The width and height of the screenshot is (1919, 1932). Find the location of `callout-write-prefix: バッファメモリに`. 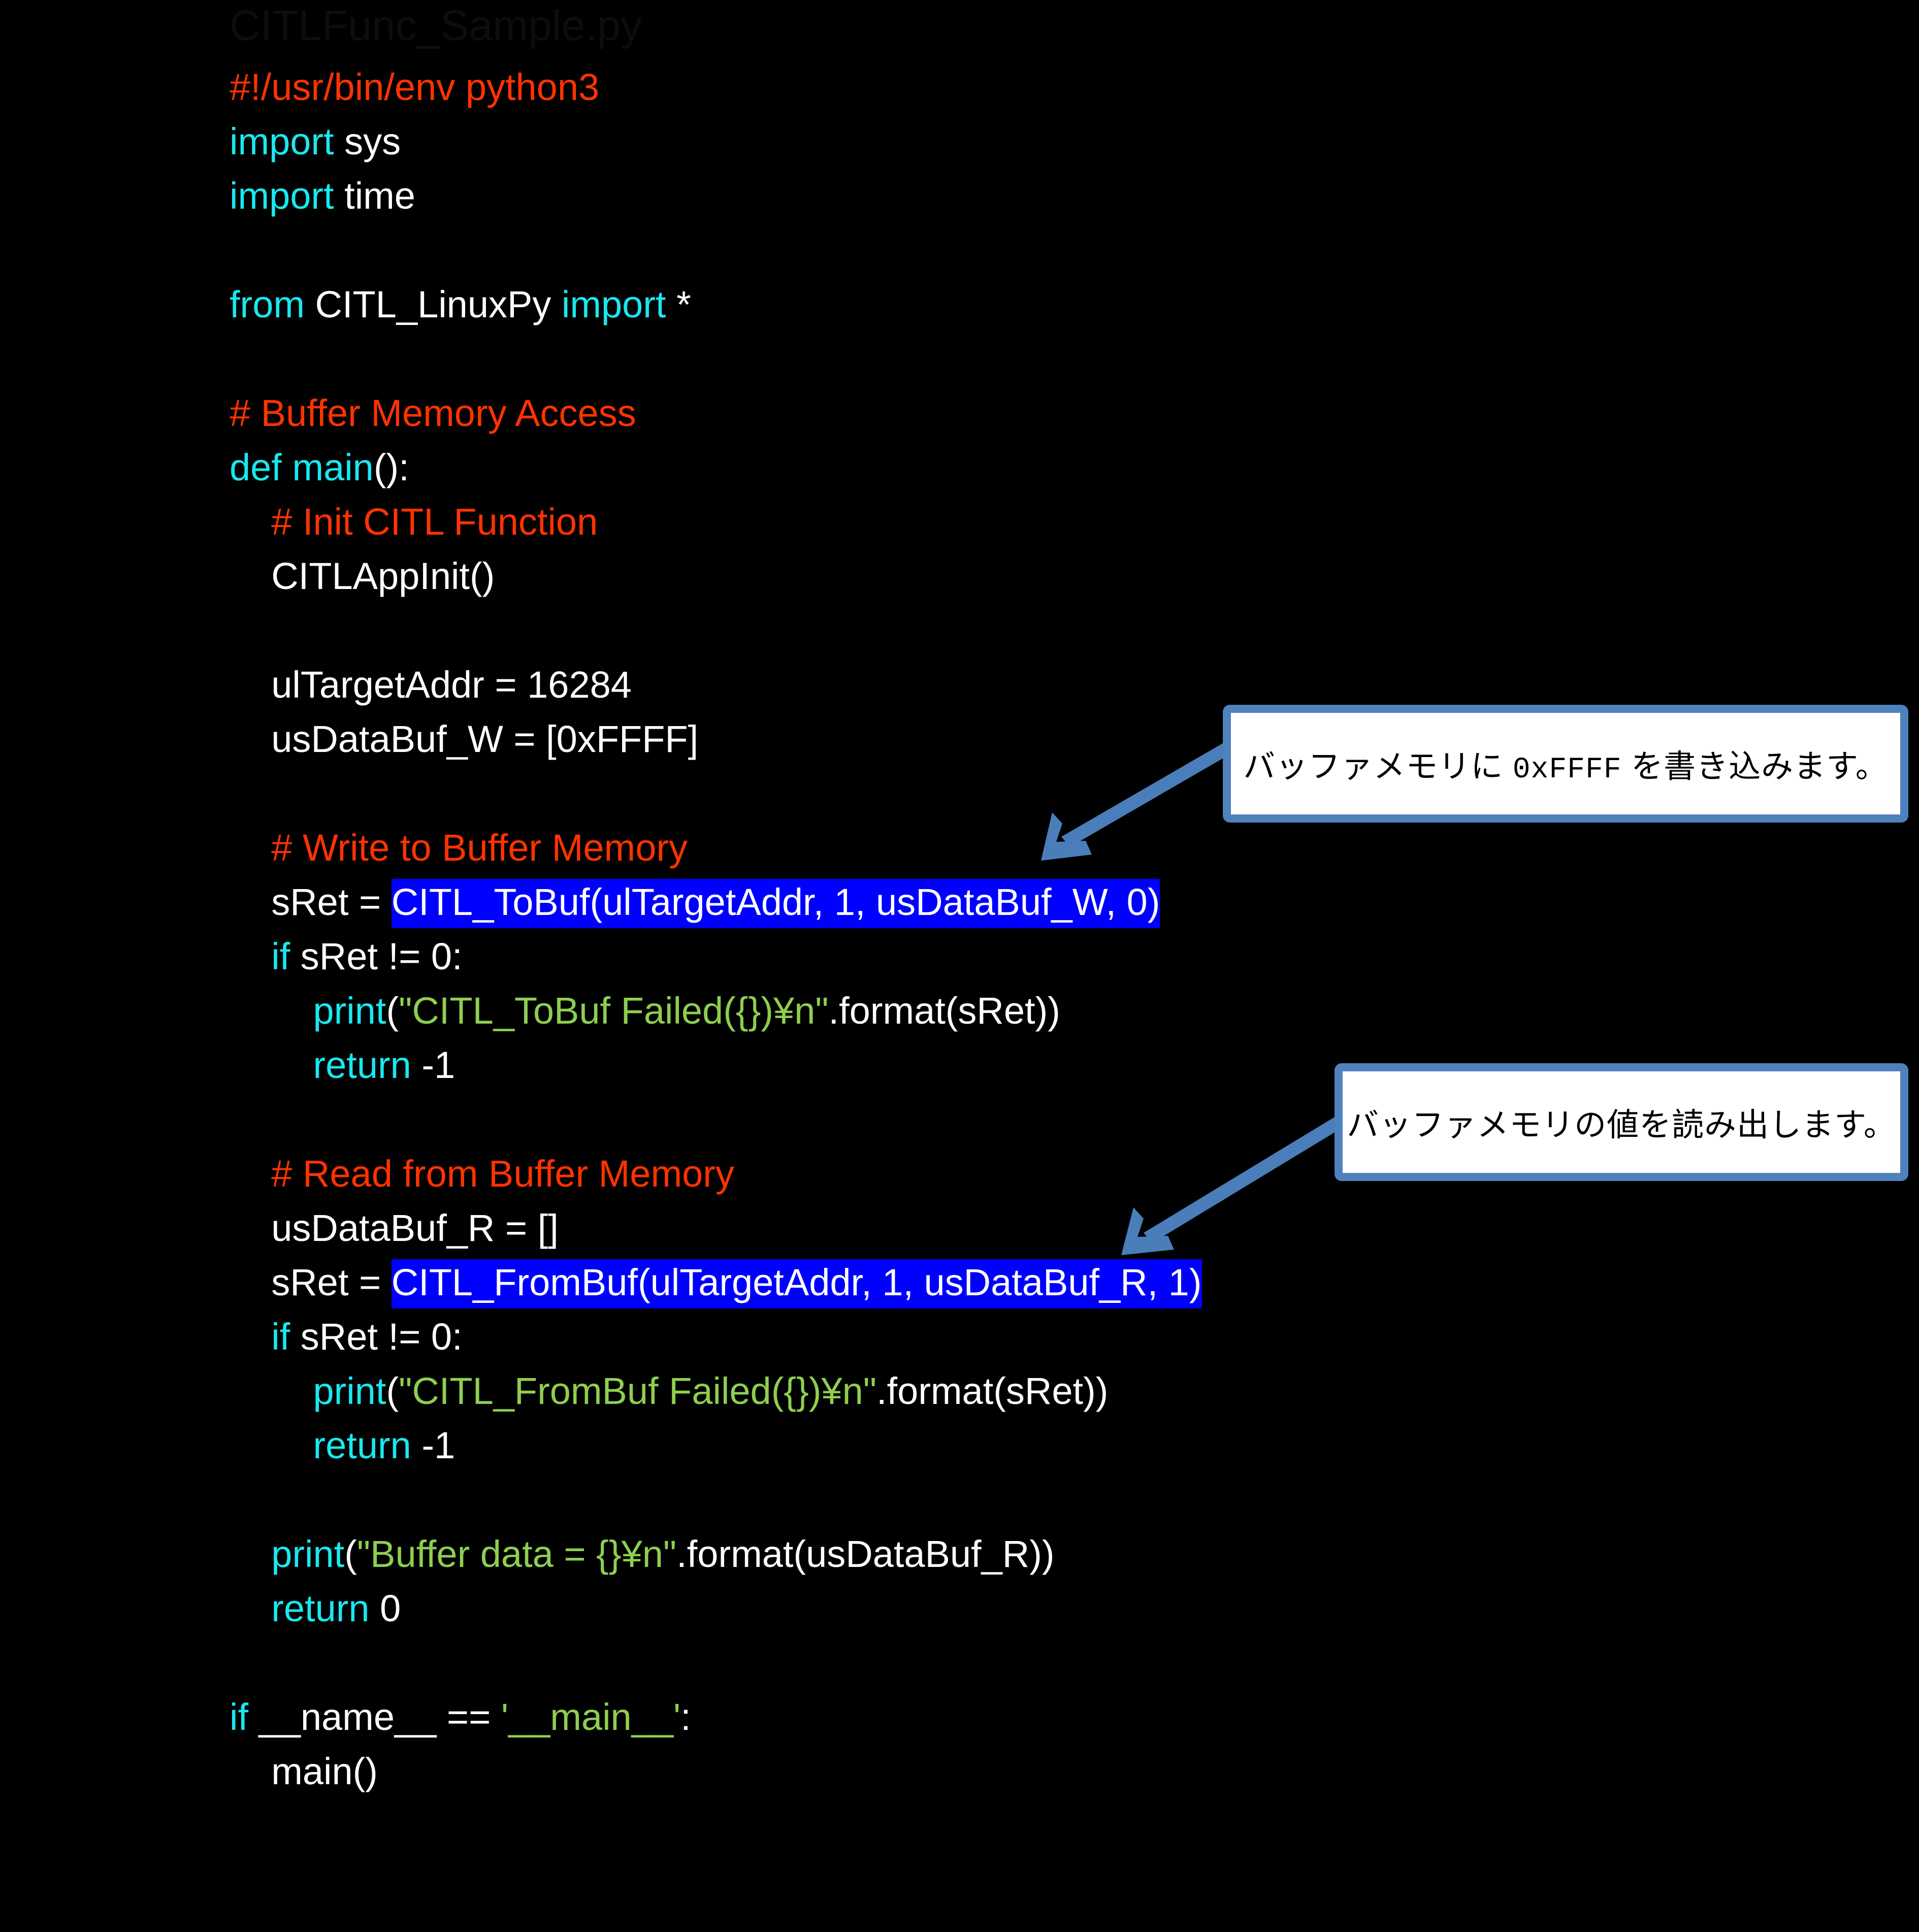

callout-write-prefix: バッファメモリに is located at coordinates (1378, 766).